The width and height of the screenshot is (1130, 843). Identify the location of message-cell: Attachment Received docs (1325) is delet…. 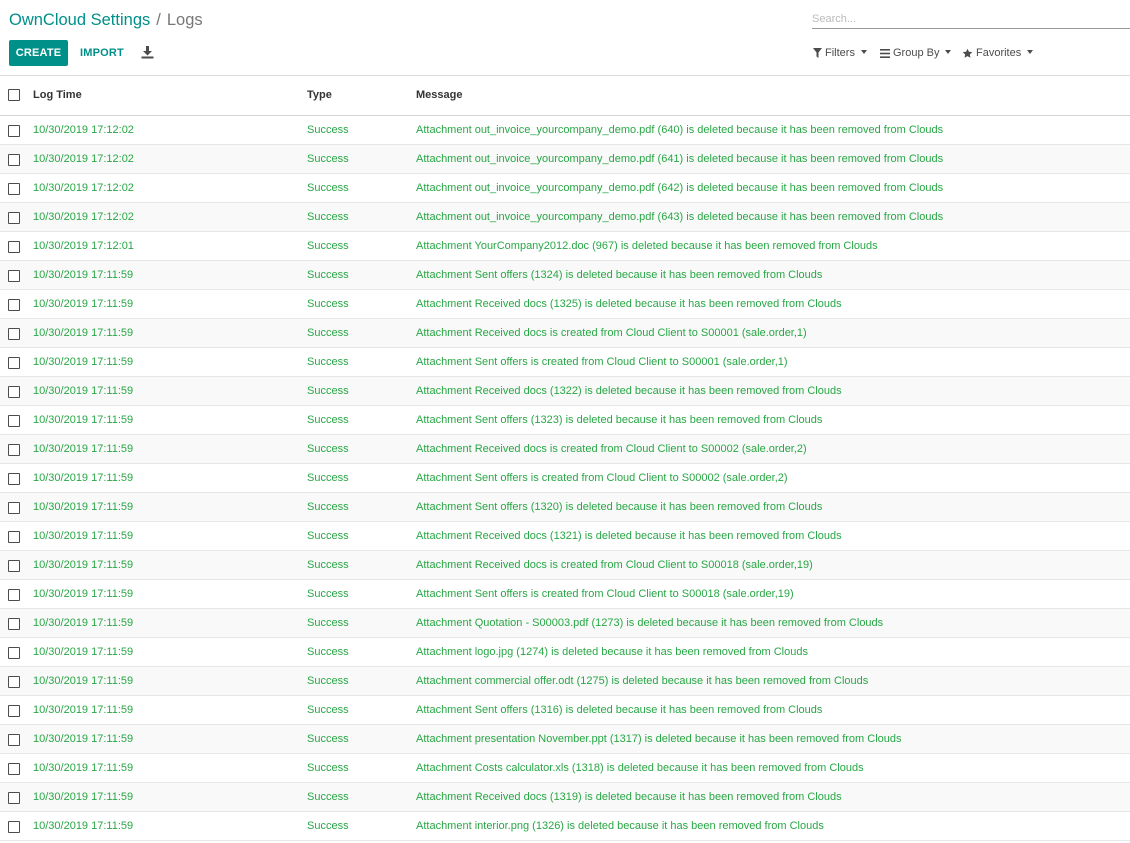
(629, 304).